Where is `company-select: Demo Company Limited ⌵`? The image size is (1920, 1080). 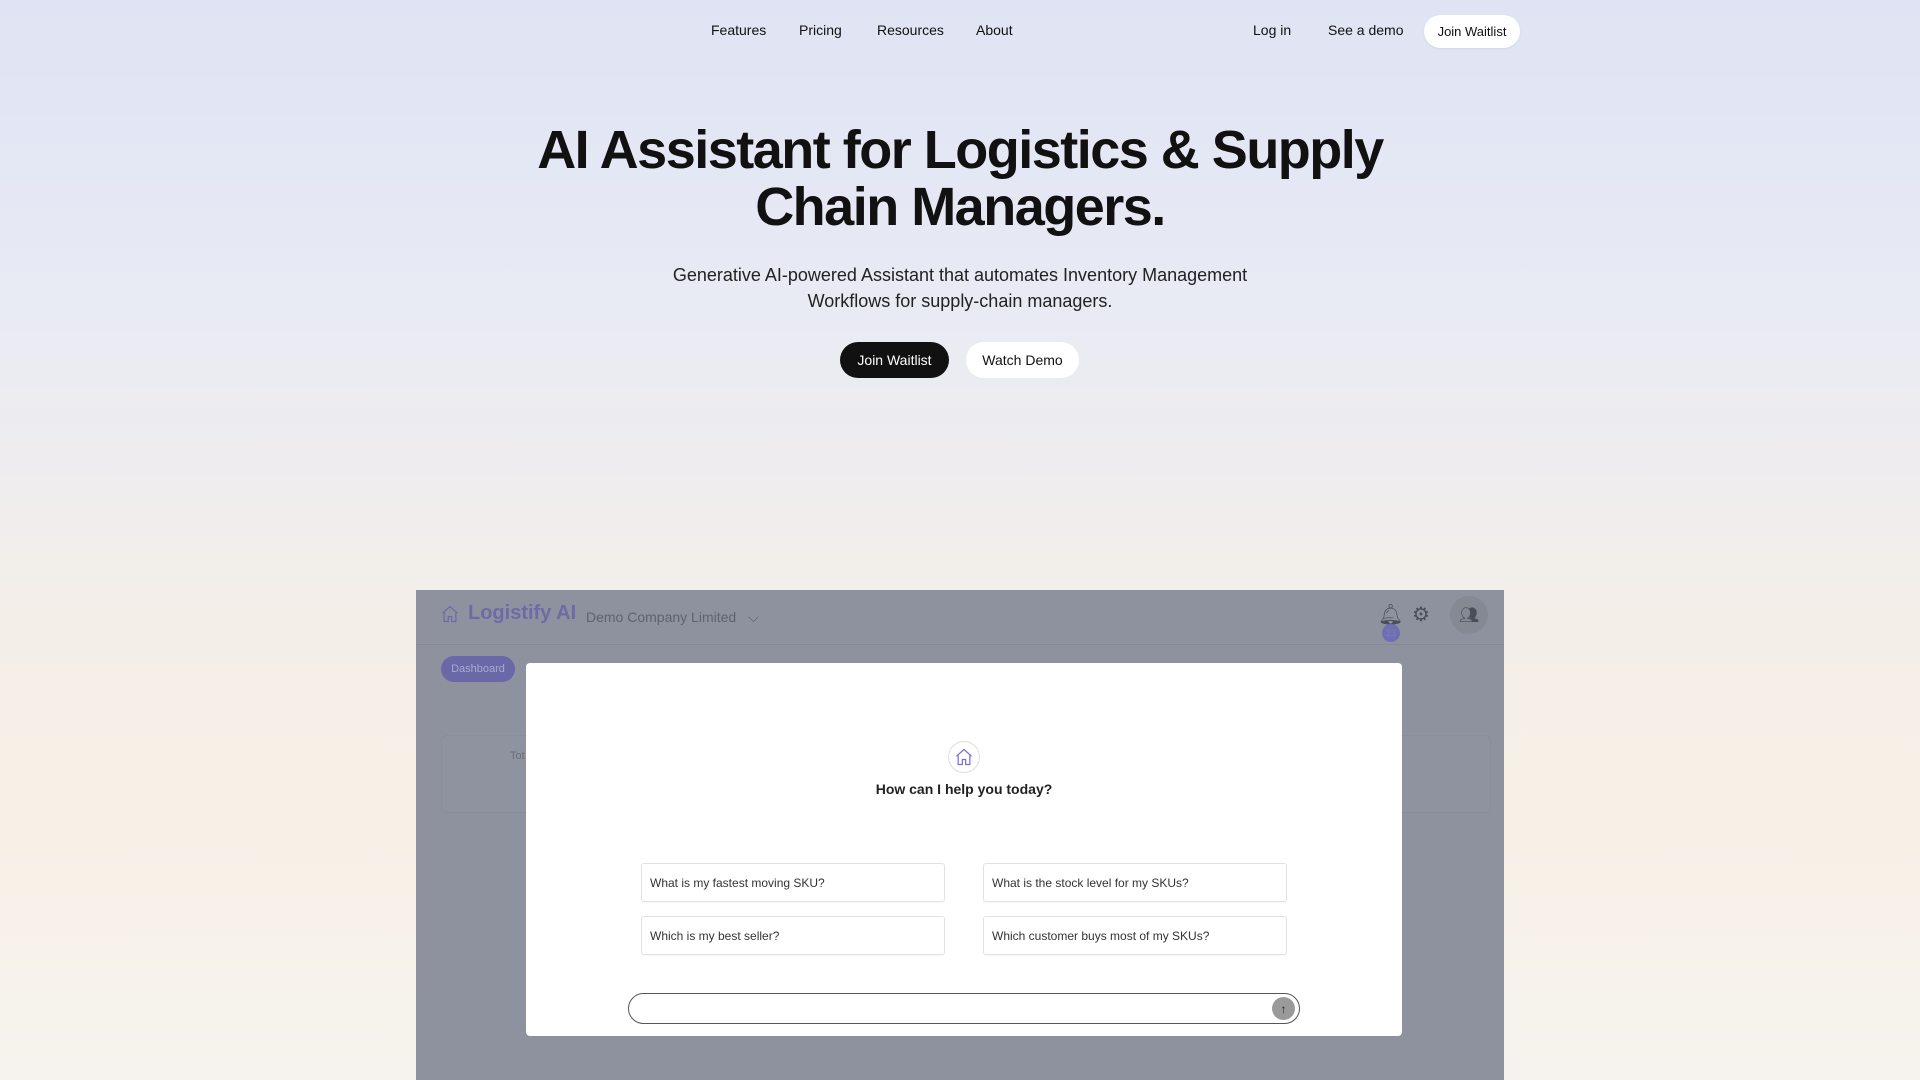 company-select: Demo Company Limited ⌵ is located at coordinates (672, 617).